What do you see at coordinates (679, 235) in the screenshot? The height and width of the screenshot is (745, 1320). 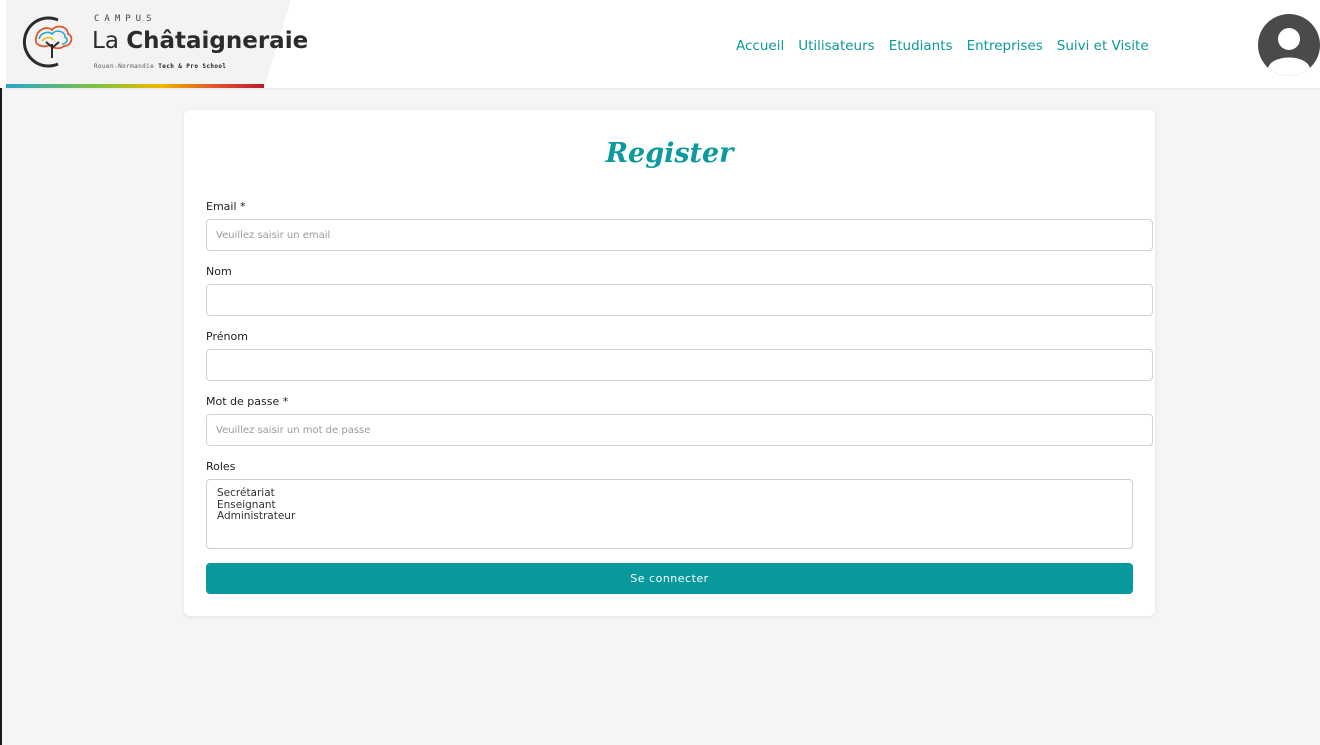 I see `email-field` at bounding box center [679, 235].